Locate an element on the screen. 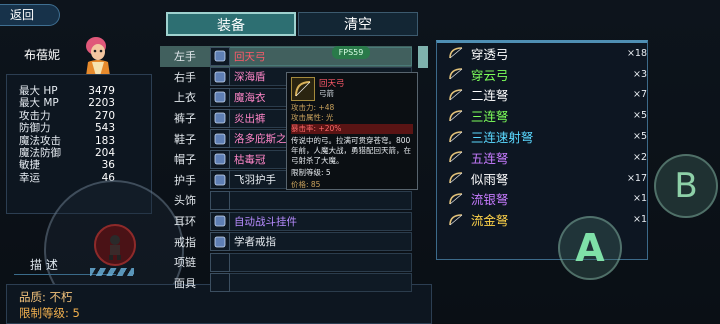 The image size is (720, 324). inventory-item: 三连速射弩 ×5 is located at coordinates (542, 136).